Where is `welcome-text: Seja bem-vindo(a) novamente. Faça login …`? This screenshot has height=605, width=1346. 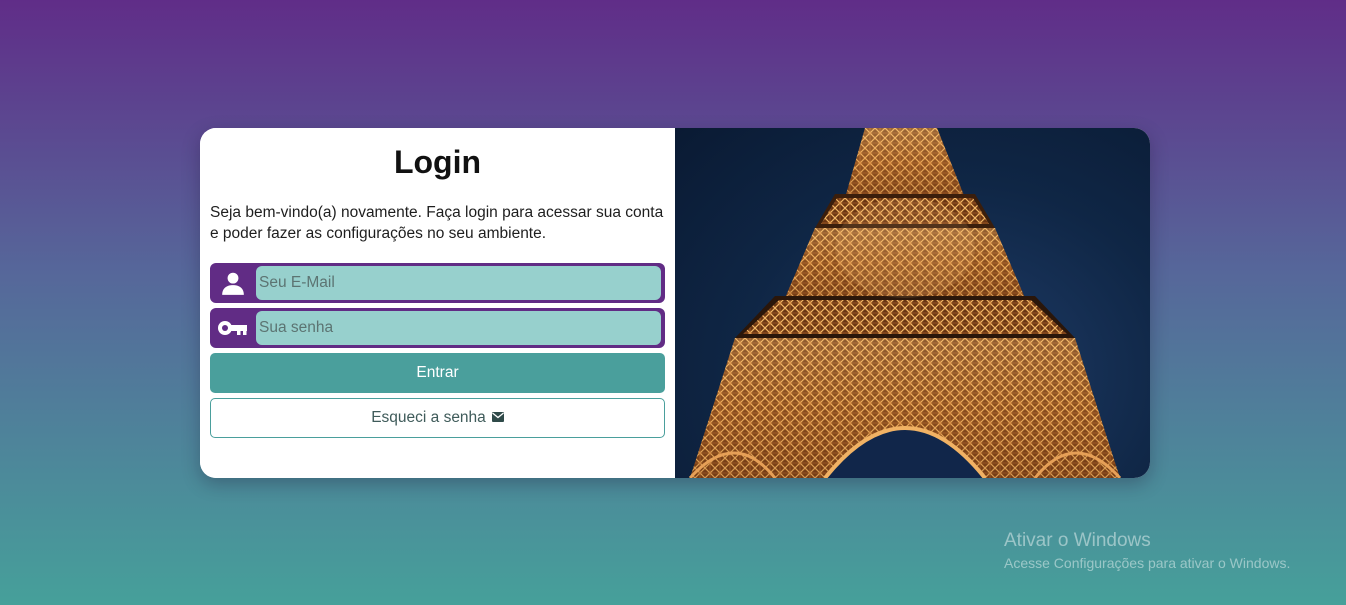 welcome-text: Seja bem-vindo(a) novamente. Faça login … is located at coordinates (437, 223).